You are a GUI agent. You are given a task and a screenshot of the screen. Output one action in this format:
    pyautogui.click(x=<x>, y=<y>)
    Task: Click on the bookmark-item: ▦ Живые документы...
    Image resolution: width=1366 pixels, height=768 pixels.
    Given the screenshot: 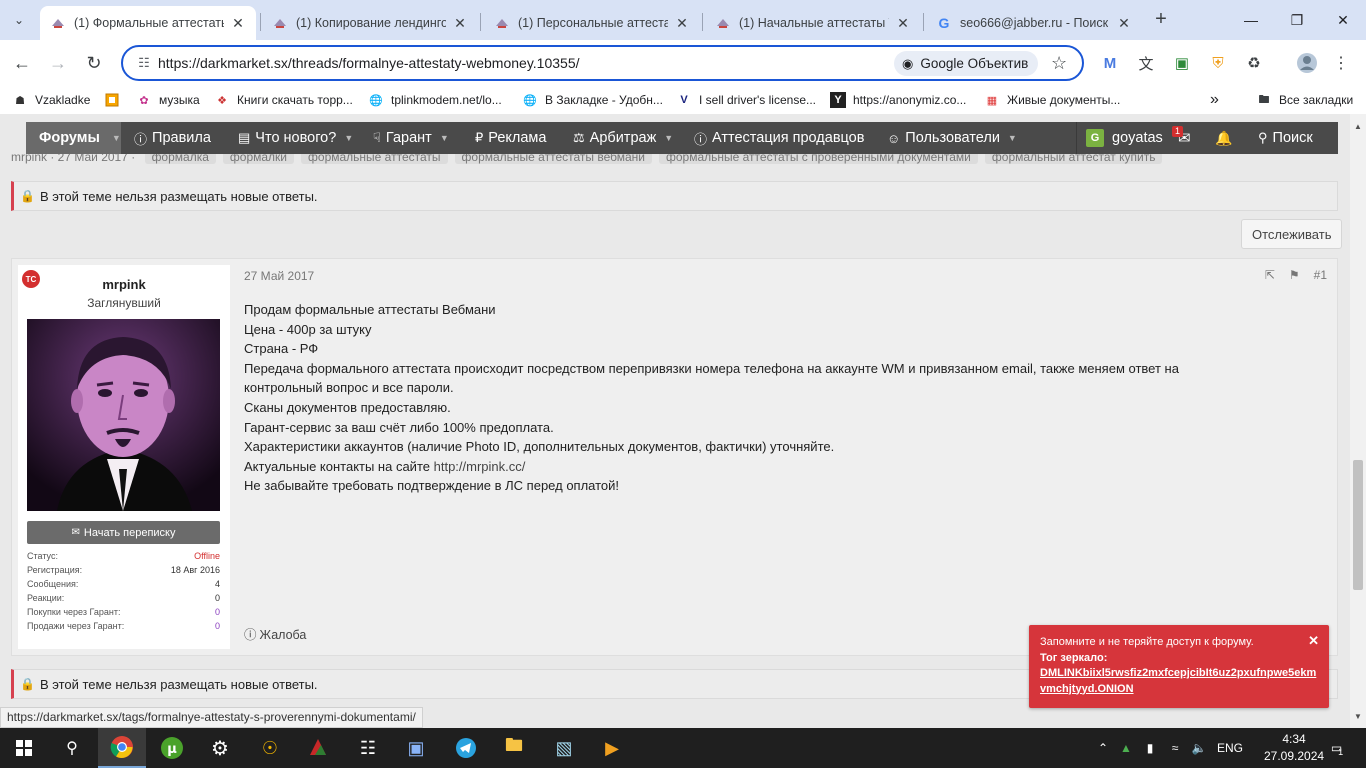 What is the action you would take?
    pyautogui.click(x=1052, y=100)
    